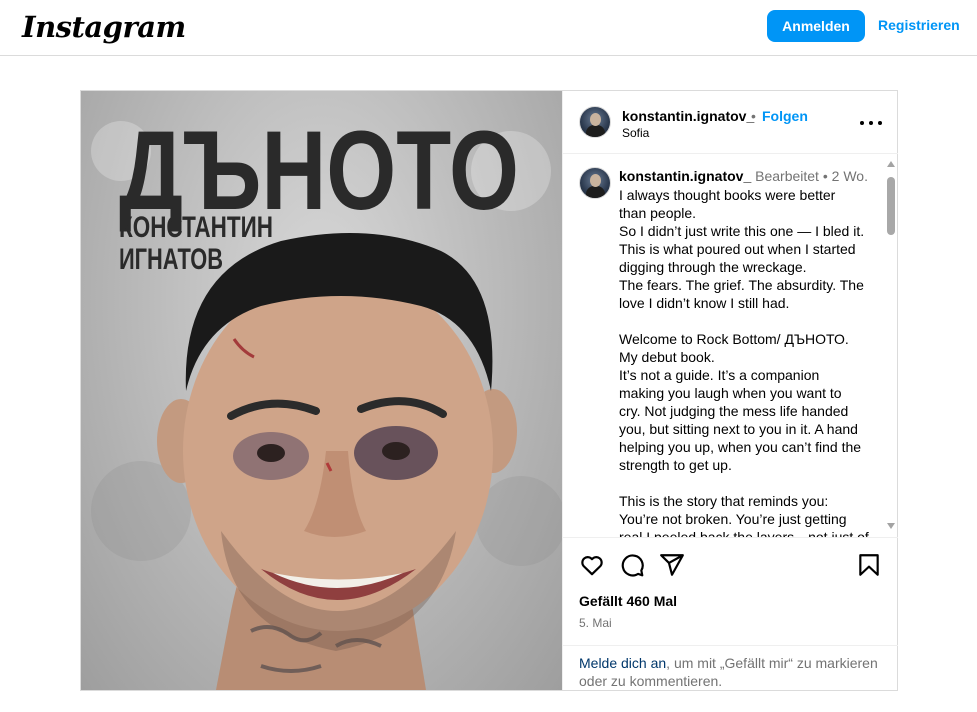  What do you see at coordinates (595, 183) in the screenshot?
I see `caption-avatar` at bounding box center [595, 183].